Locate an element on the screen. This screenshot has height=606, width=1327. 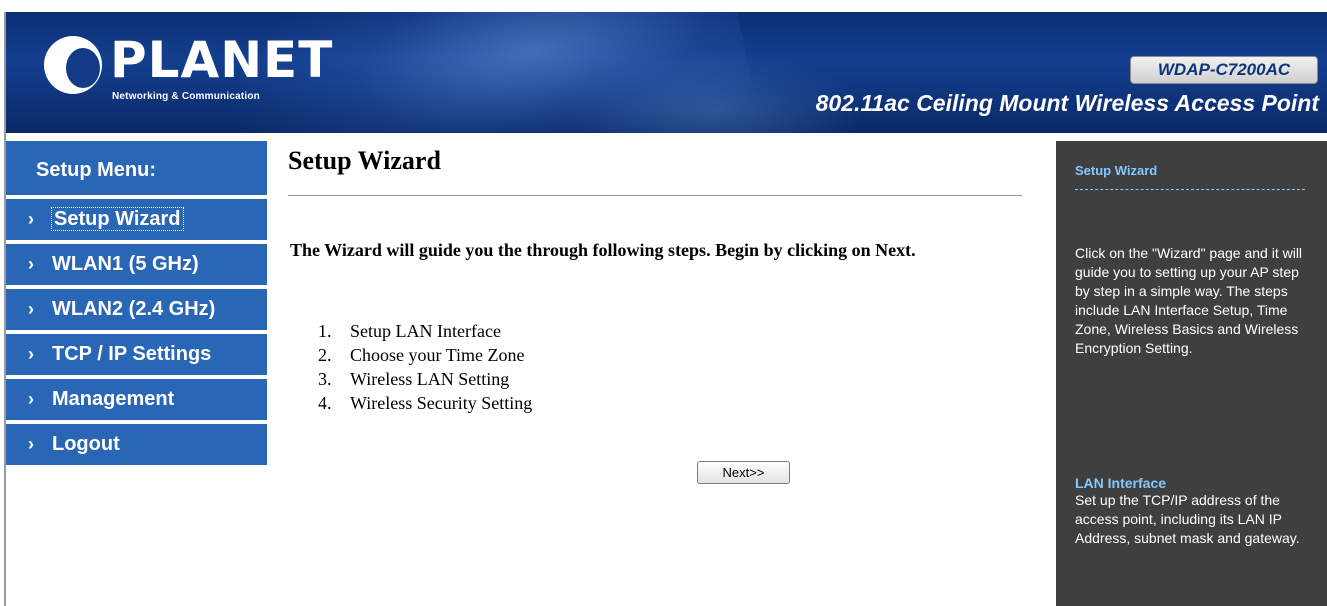
menu-item-wlan2: › WLAN2 (2.4 GHz) is located at coordinates (136, 309).